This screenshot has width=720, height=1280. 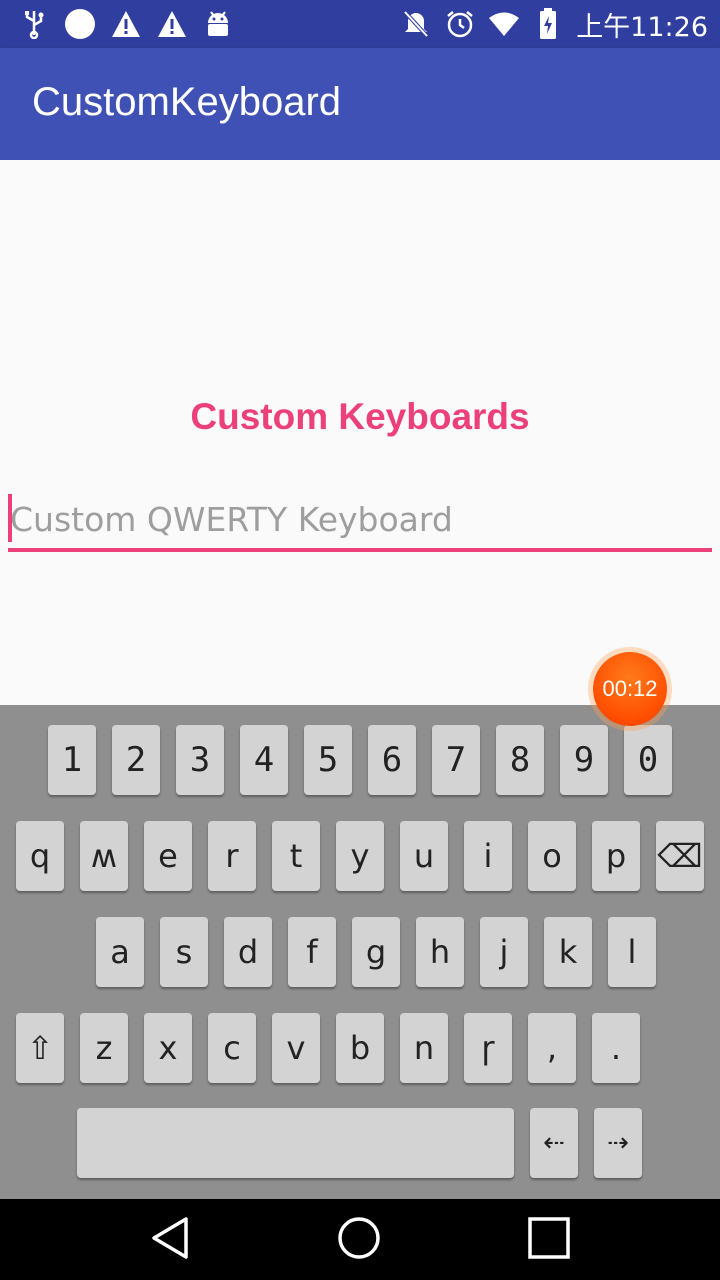 What do you see at coordinates (360, 856) in the screenshot?
I see `key-y: y` at bounding box center [360, 856].